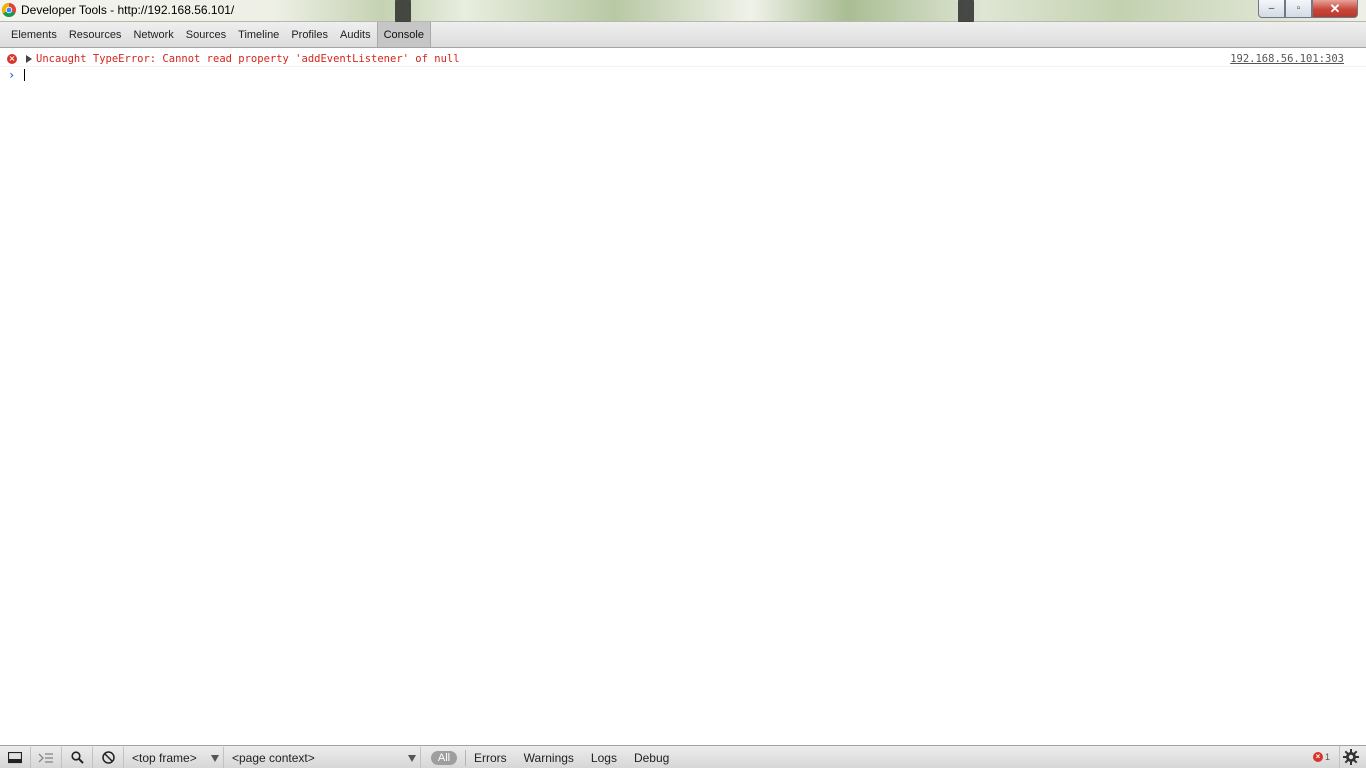  I want to click on context-select: <page context>, so click(322, 757).